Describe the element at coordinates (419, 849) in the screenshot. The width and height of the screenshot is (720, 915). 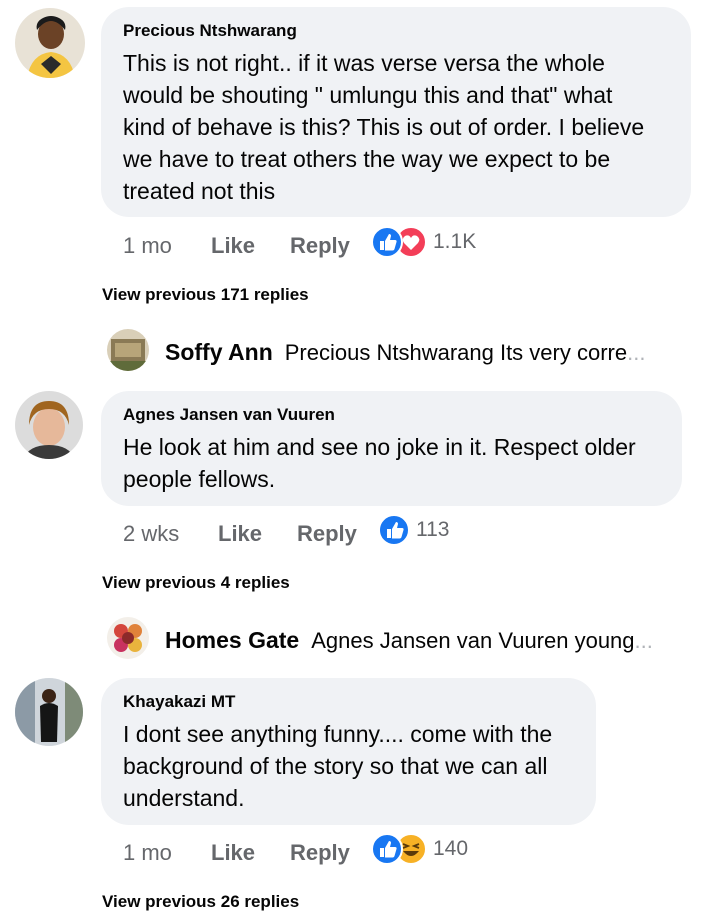
I see `reaction-summary: 140` at that location.